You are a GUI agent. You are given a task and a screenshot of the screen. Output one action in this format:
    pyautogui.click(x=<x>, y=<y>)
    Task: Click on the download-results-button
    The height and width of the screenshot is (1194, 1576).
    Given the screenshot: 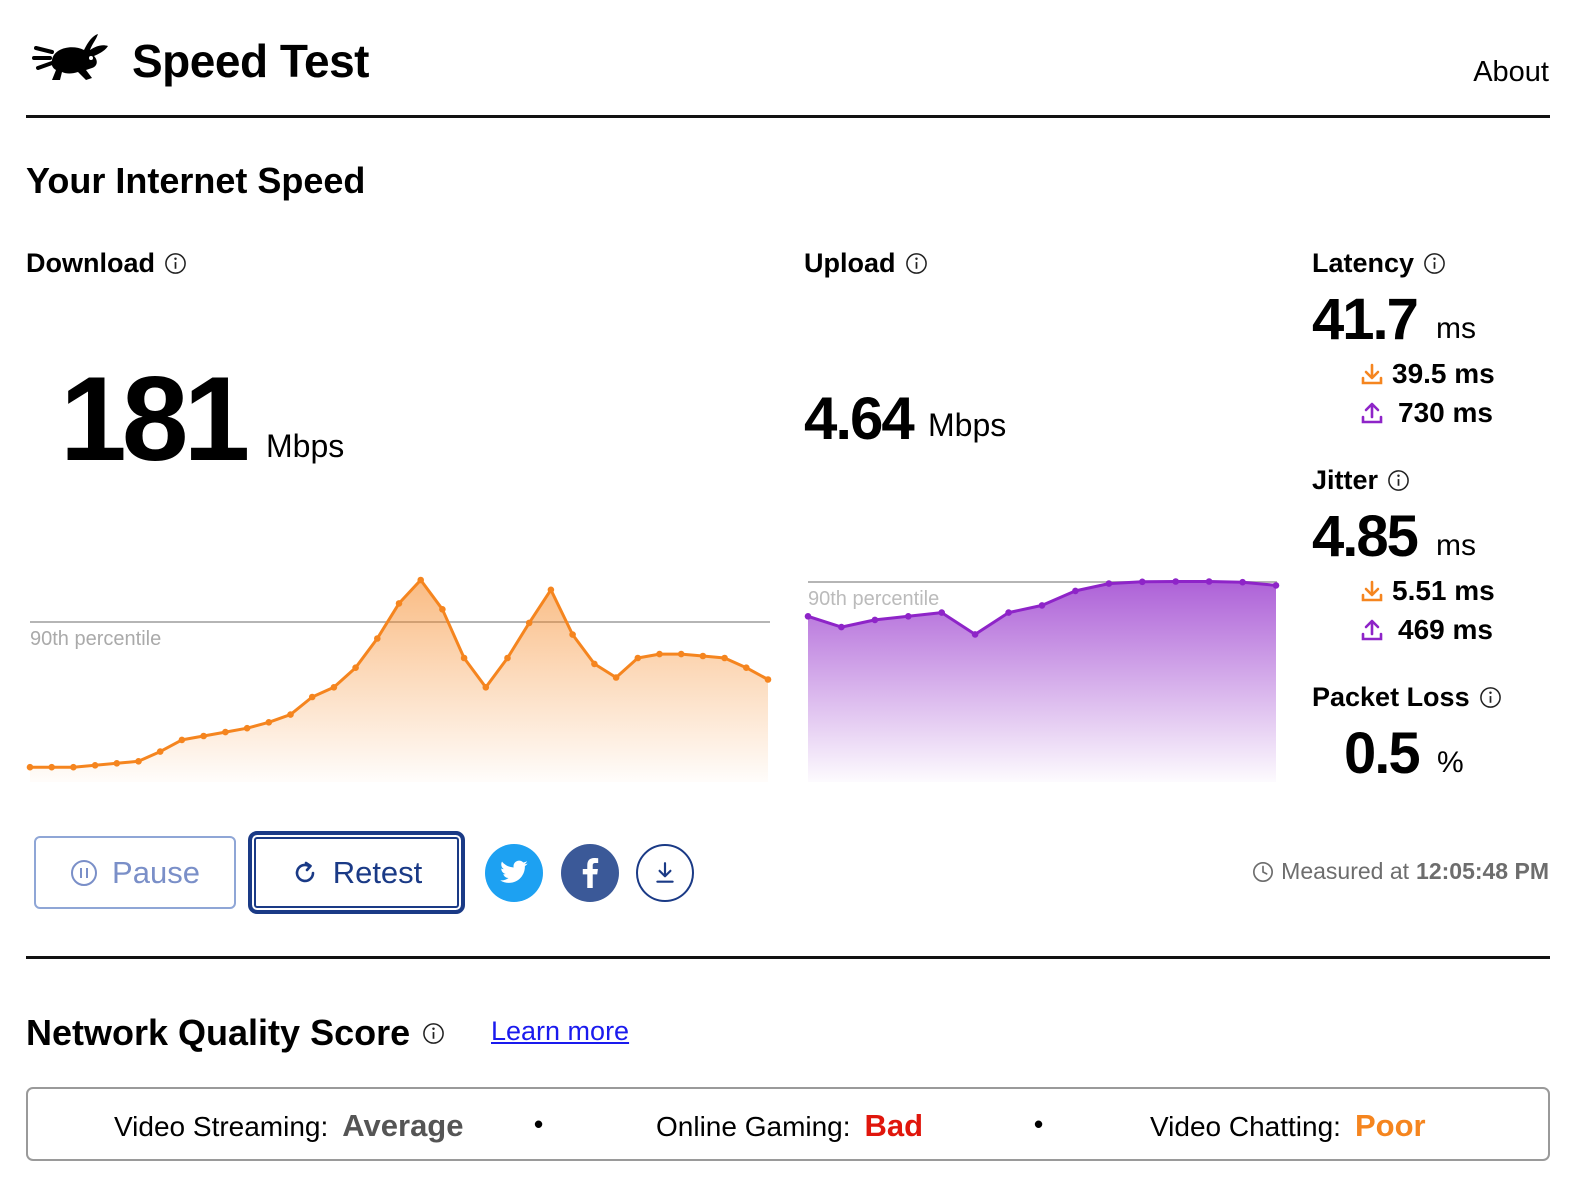 What is the action you would take?
    pyautogui.click(x=665, y=873)
    